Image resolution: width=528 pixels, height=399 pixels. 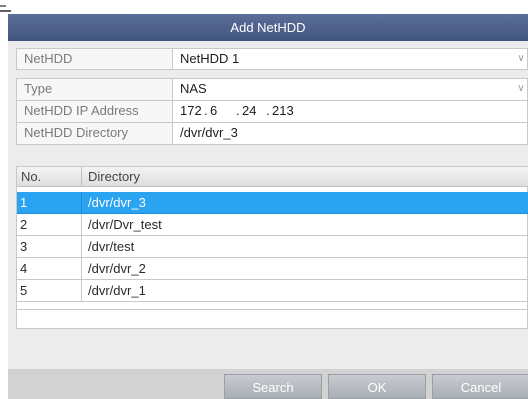 I want to click on nethdd-row: NetHDD NetHDD 1 ∨, so click(x=272, y=59).